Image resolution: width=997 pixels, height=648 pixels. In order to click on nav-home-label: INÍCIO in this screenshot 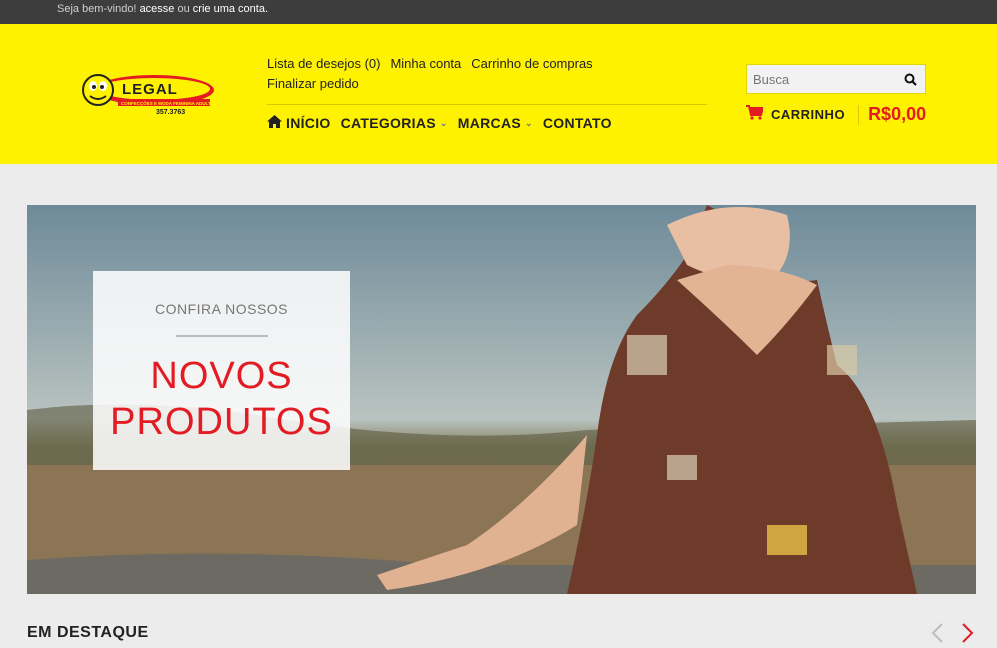, I will do `click(308, 123)`.